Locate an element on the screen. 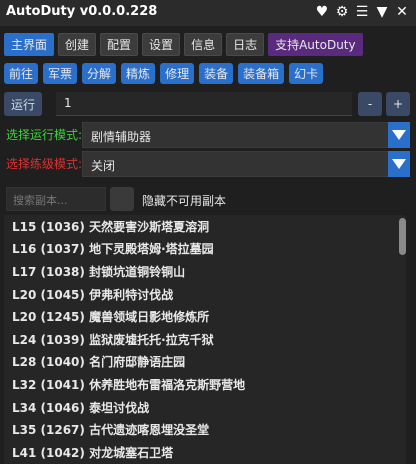 The image size is (416, 464). tab-settings: 设置 is located at coordinates (161, 44).